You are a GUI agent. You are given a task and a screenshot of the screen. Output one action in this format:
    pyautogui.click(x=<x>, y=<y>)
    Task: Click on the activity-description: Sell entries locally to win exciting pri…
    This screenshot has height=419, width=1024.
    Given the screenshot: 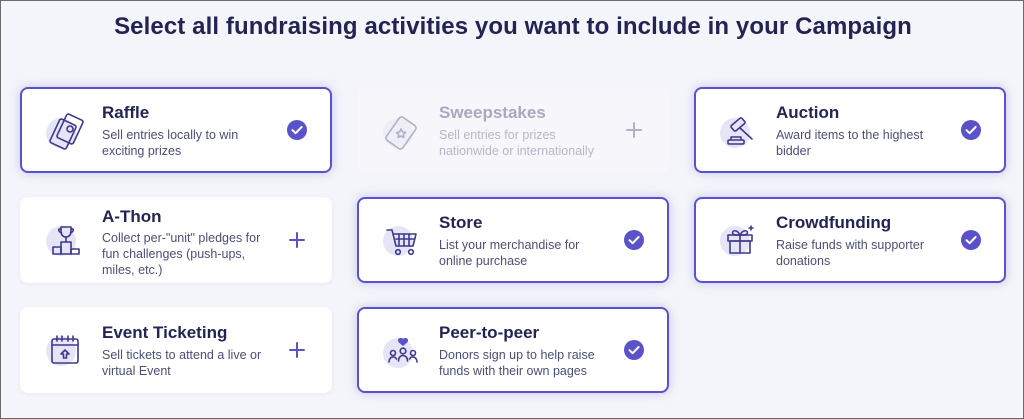 What is the action you would take?
    pyautogui.click(x=170, y=143)
    